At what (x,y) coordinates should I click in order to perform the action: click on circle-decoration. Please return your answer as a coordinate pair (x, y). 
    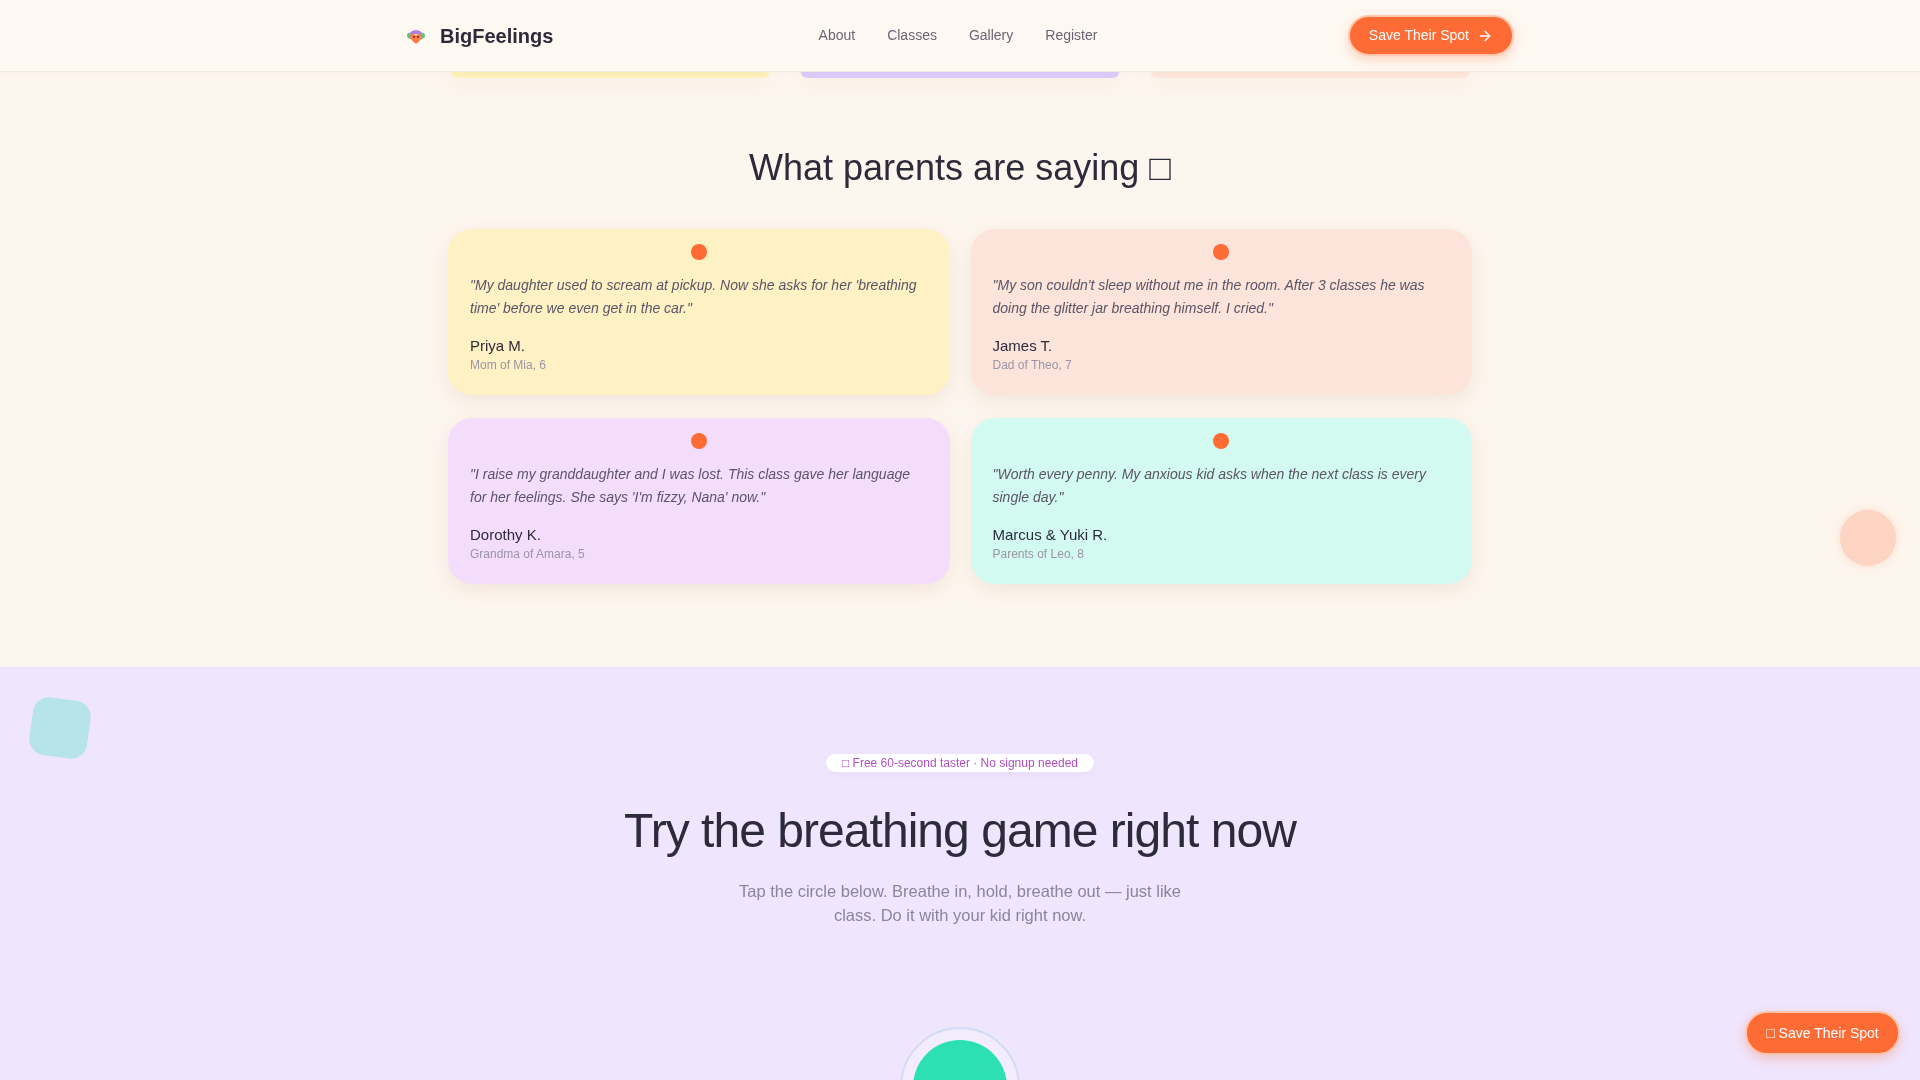
    Looking at the image, I should click on (1868, 538).